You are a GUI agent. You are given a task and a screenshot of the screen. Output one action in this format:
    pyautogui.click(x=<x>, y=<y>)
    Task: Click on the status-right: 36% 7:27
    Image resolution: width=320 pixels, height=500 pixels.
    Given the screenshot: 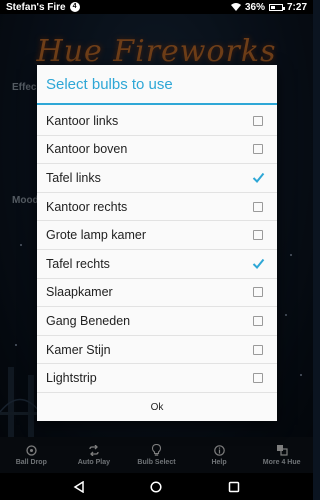 What is the action you would take?
    pyautogui.click(x=268, y=7)
    